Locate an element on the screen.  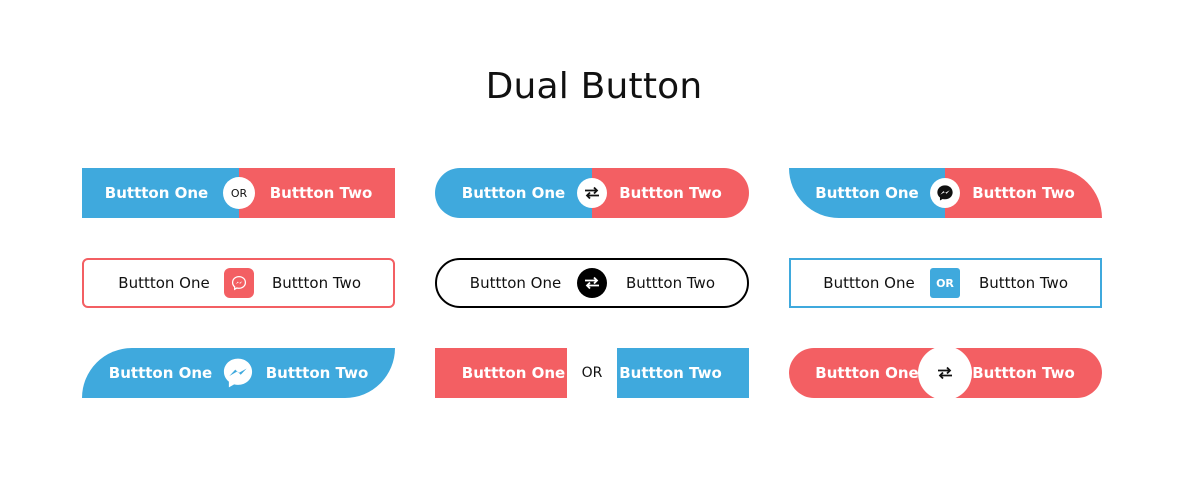
dual-button-9: Buttton One Buttton Two is located at coordinates (945, 373).